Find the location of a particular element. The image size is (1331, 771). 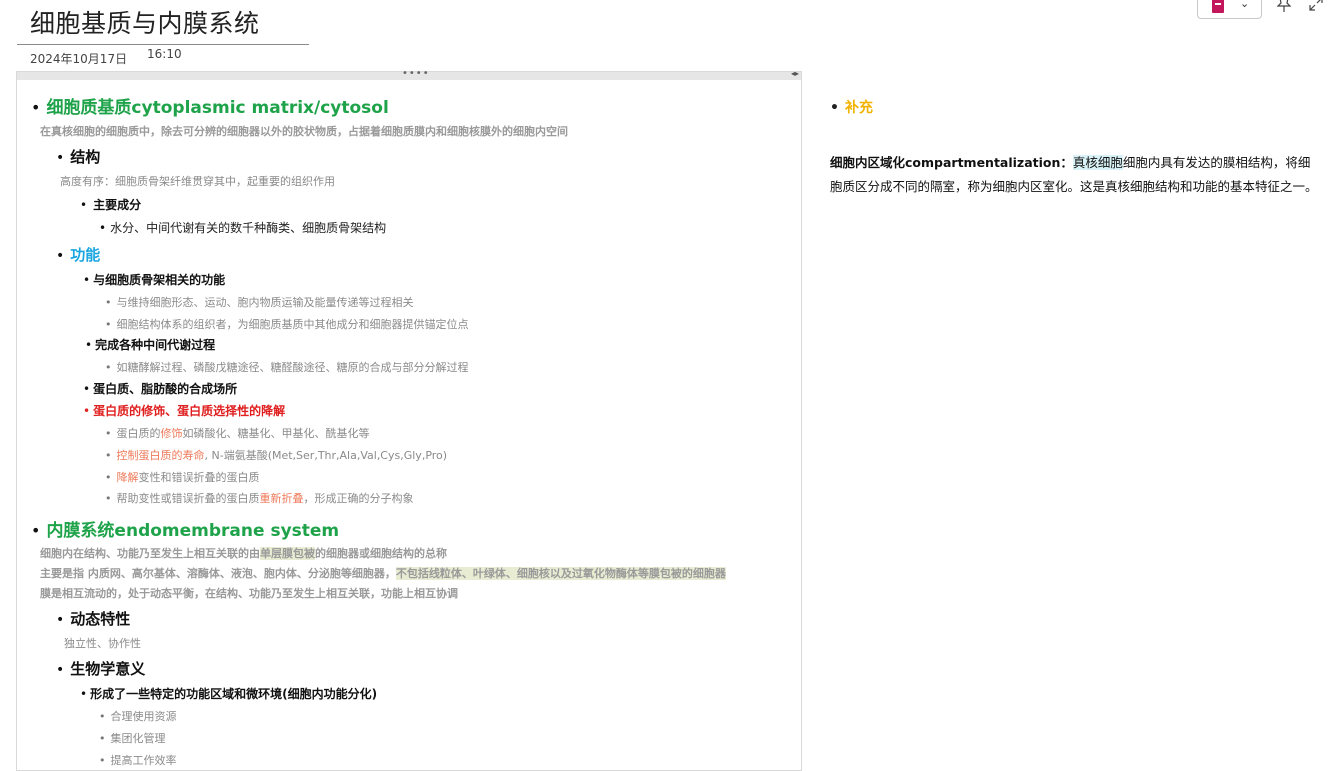

expand-icon is located at coordinates (1316, 7).